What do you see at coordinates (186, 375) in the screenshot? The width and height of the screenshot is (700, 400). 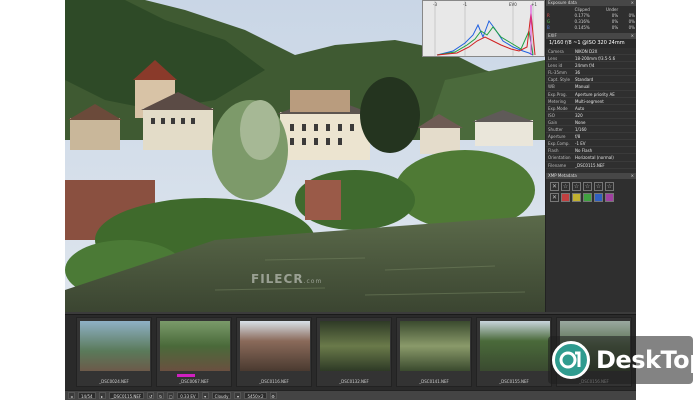 I see `color-label-tag` at bounding box center [186, 375].